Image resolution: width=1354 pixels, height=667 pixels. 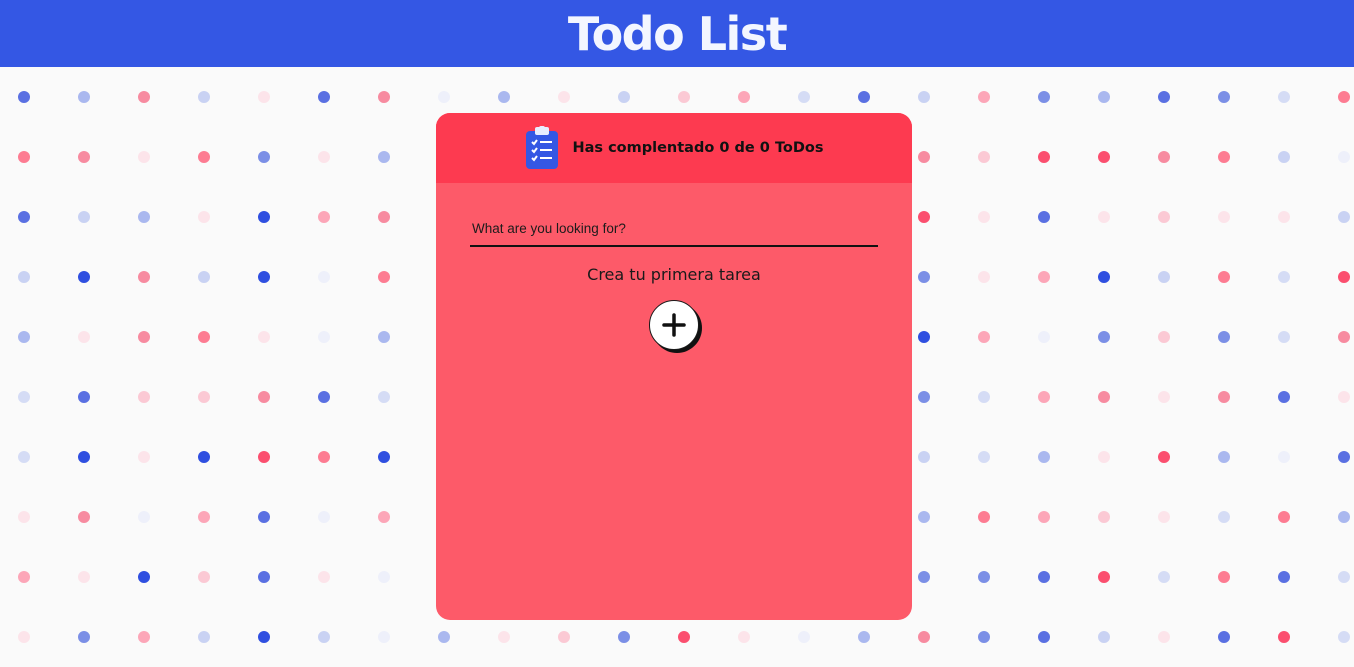 I want to click on clipboard-checklist-icon, so click(x=542, y=147).